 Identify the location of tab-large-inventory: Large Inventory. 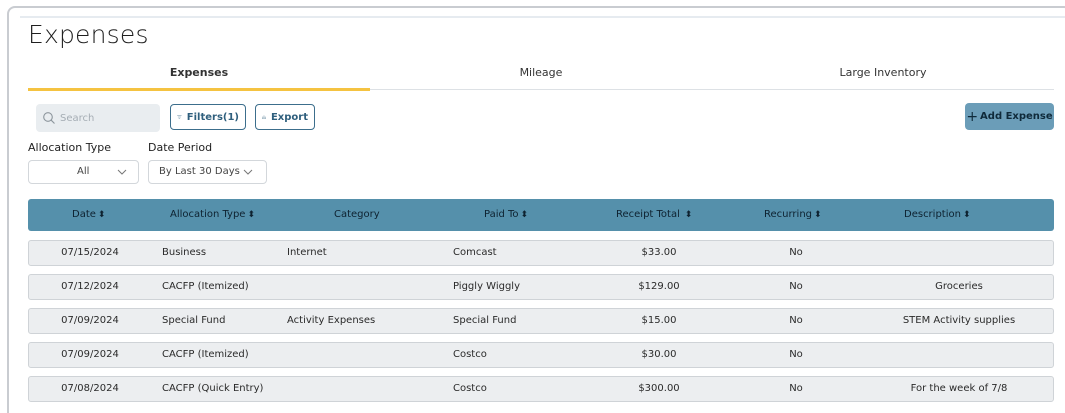
(883, 76).